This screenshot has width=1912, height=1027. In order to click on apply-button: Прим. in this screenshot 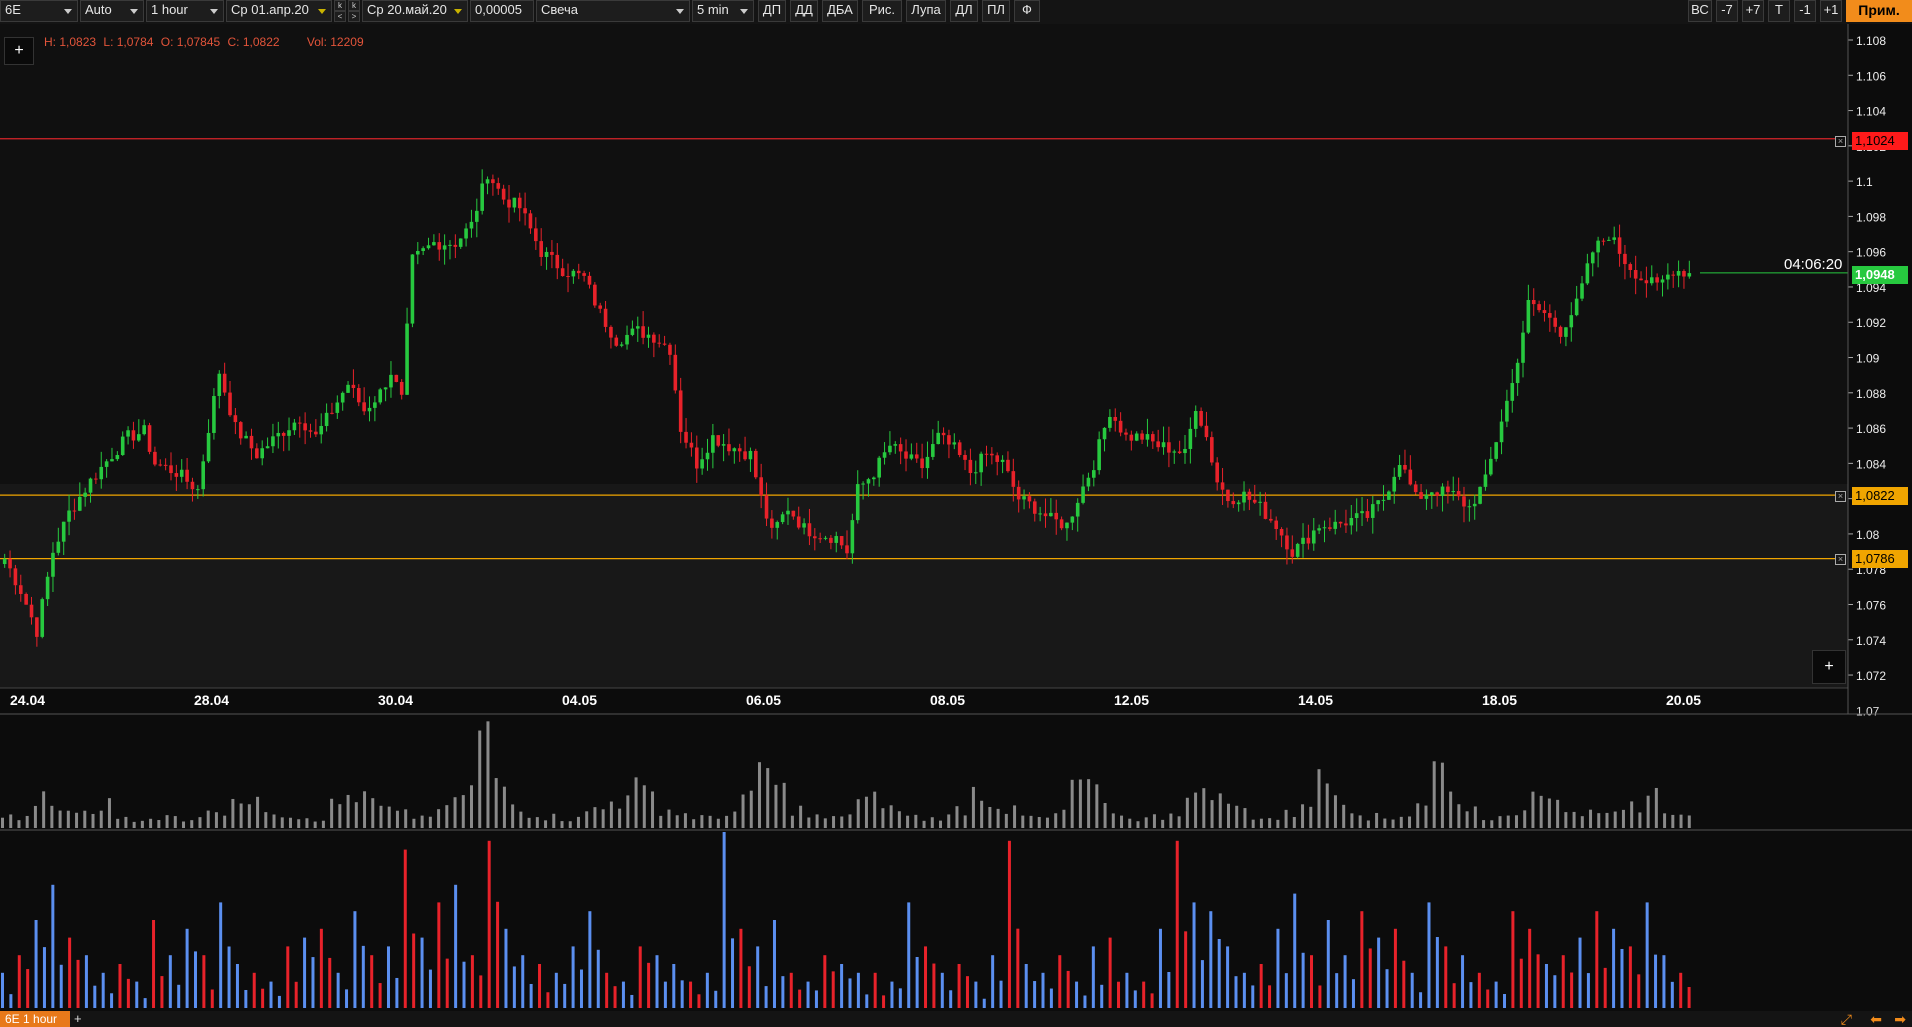, I will do `click(1879, 11)`.